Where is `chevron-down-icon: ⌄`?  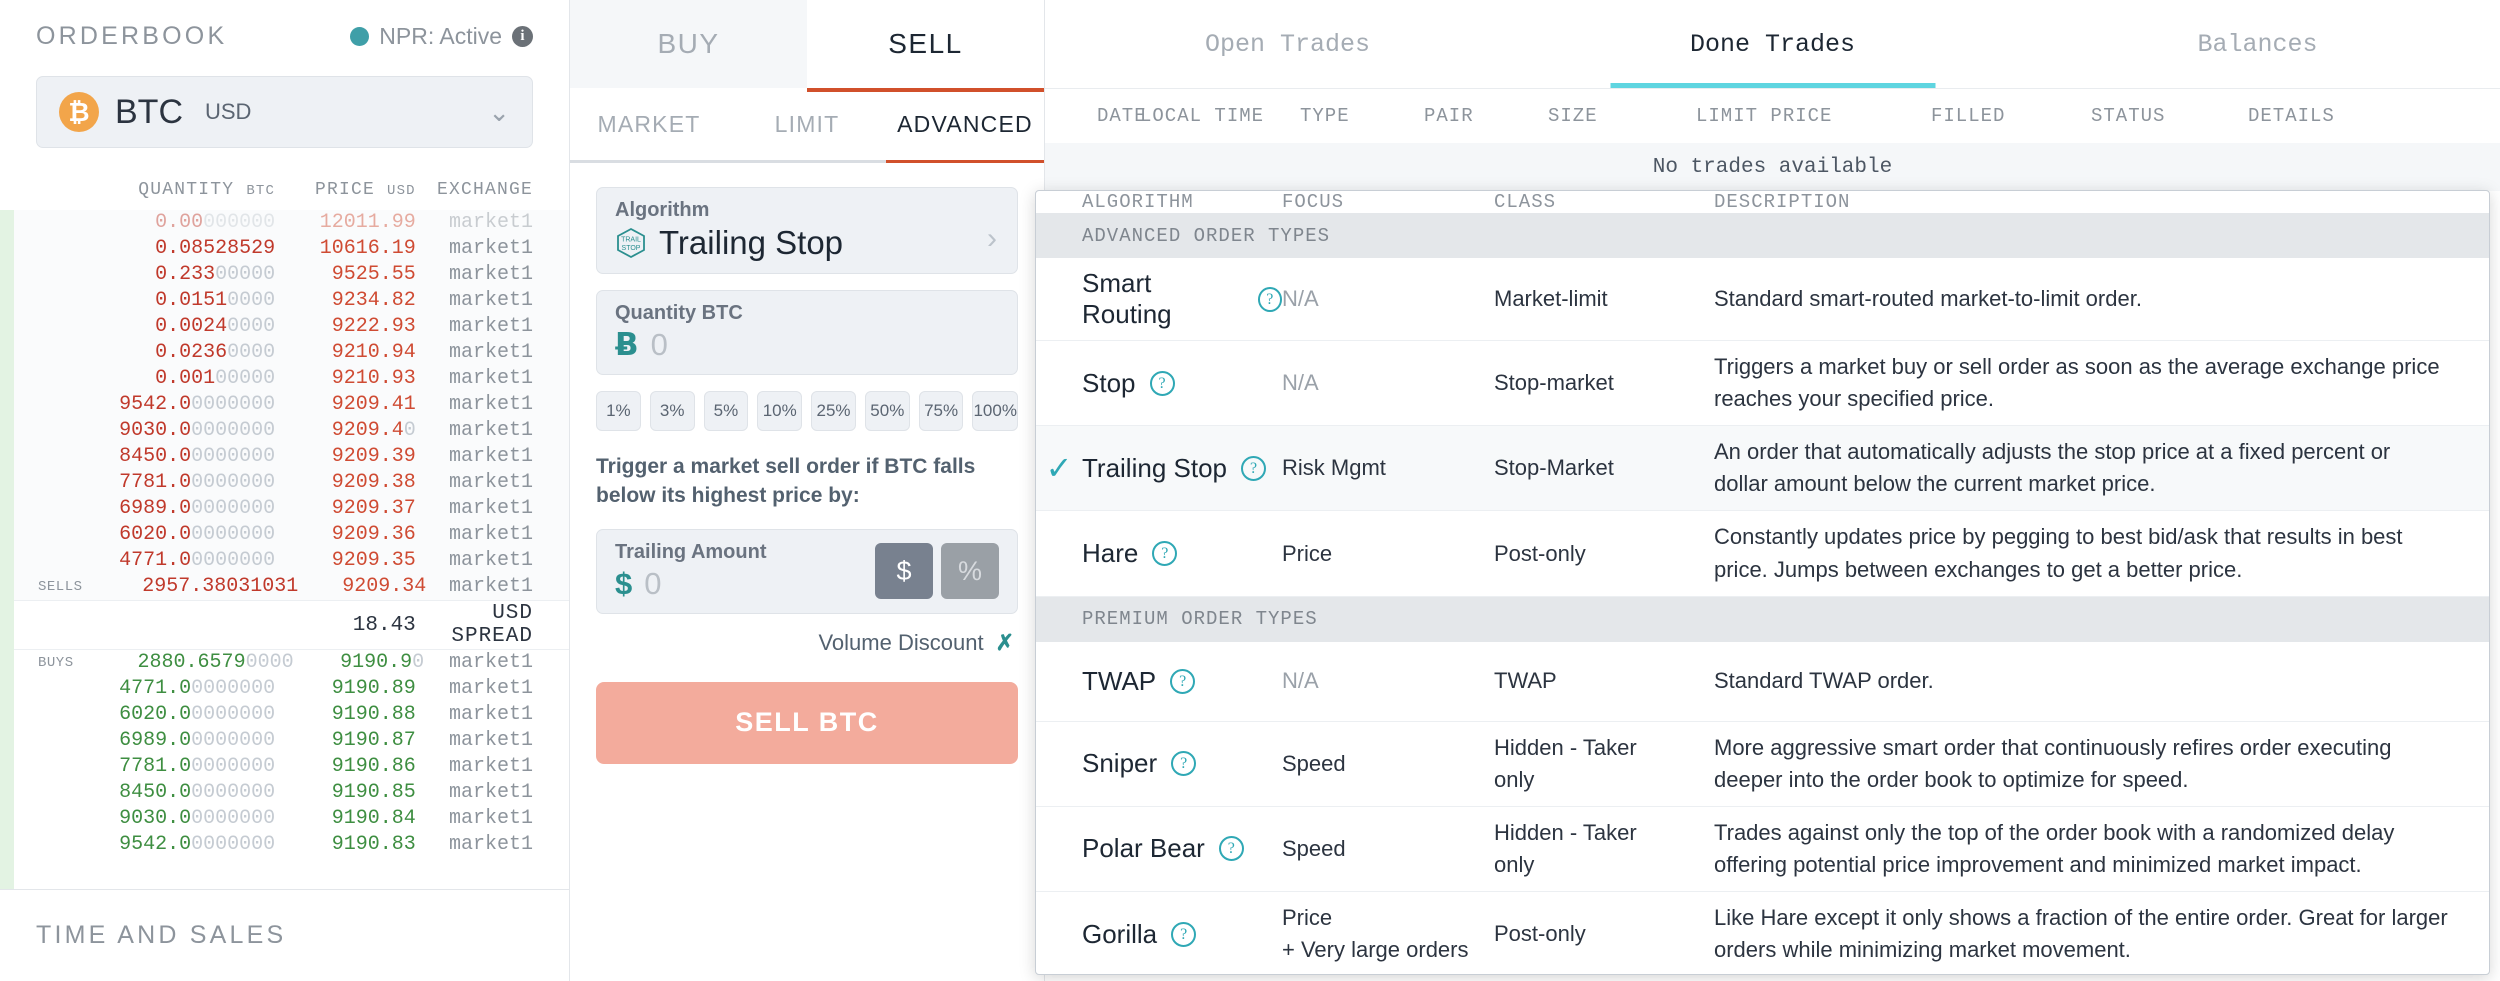
chevron-down-icon: ⌄ is located at coordinates (499, 112).